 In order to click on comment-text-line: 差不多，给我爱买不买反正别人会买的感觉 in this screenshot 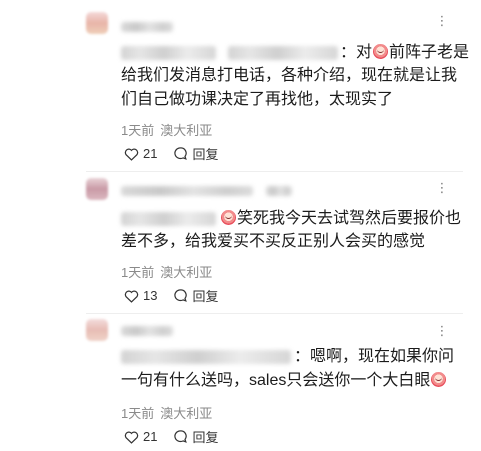, I will do `click(273, 241)`.